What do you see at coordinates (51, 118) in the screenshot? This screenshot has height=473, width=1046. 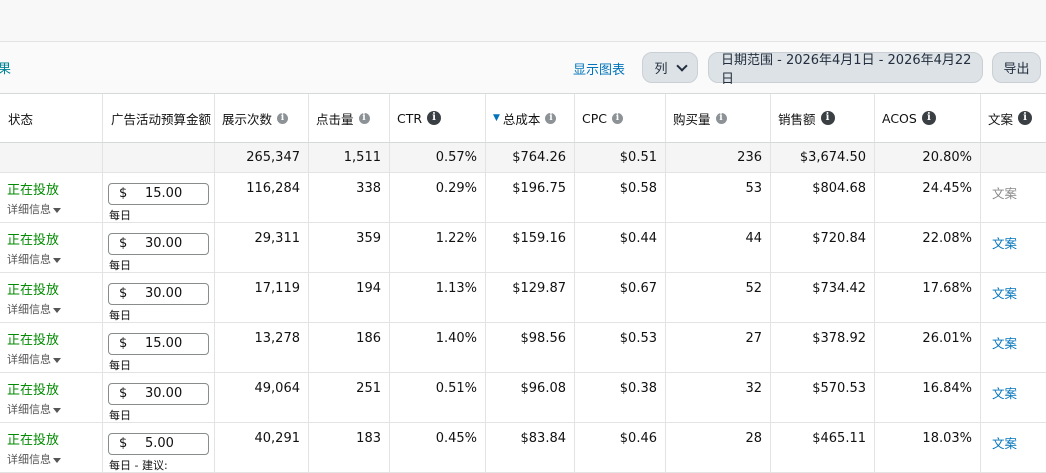 I see `header-status: 状态` at bounding box center [51, 118].